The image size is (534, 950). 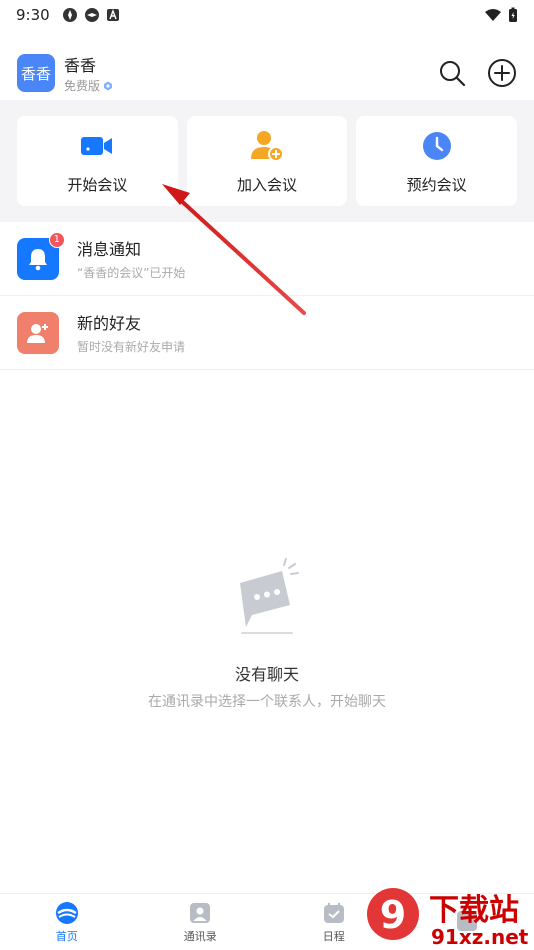 I want to click on user-plan: 免费版, so click(x=88, y=85).